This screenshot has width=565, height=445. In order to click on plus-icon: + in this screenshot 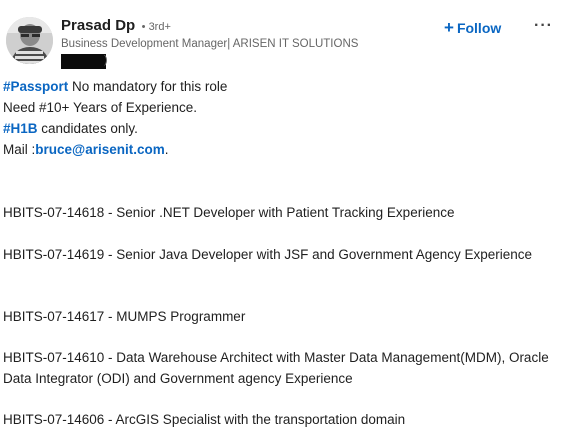, I will do `click(449, 27)`.